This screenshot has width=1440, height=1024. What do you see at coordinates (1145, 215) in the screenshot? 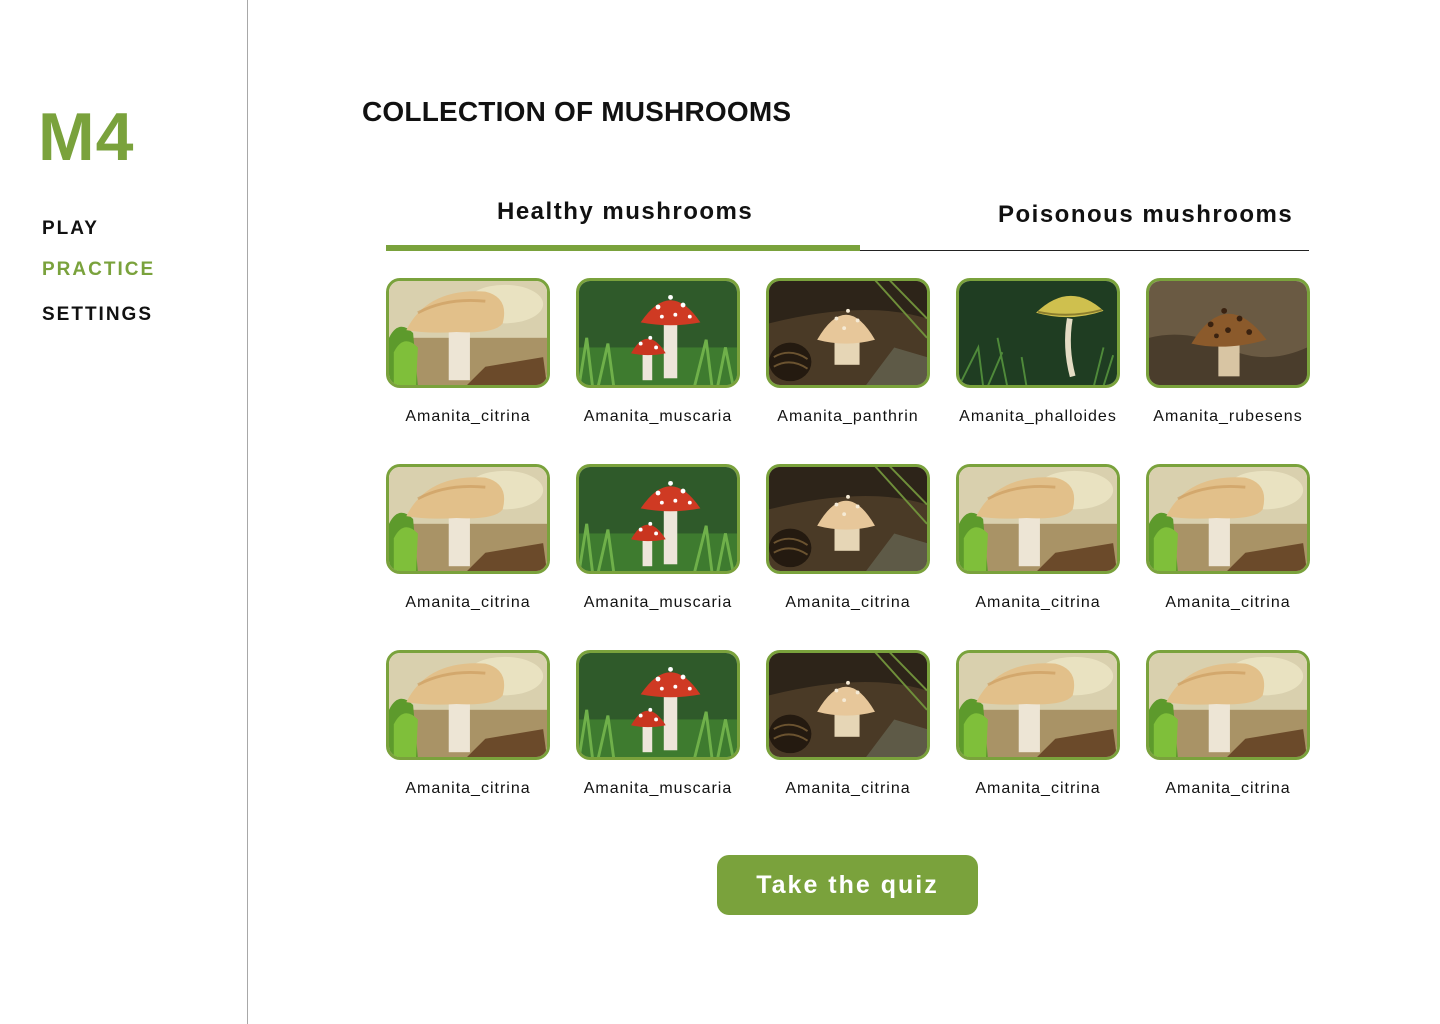
I see `tab-poisonous-mushrooms: Poisonous mushrooms` at bounding box center [1145, 215].